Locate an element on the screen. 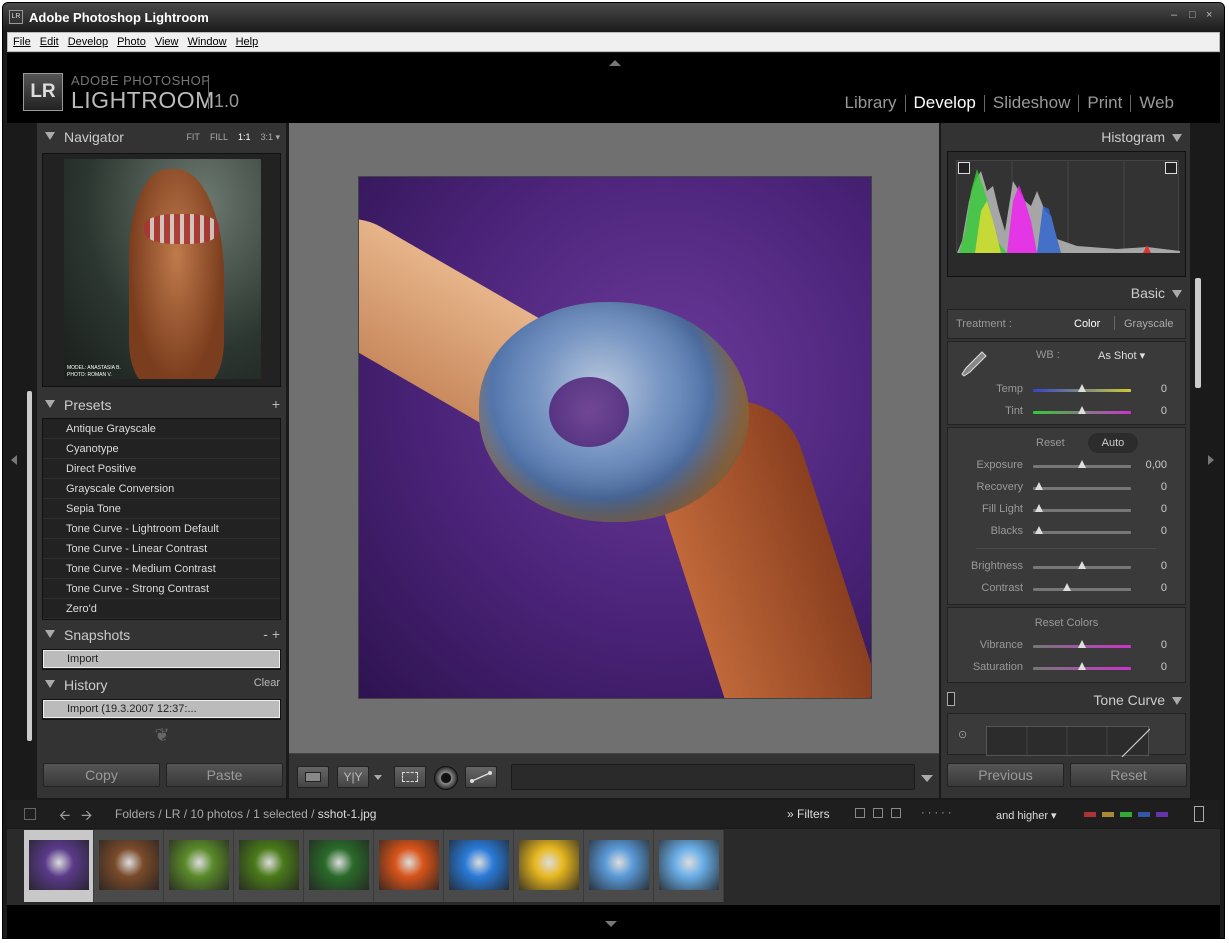 This screenshot has height=943, width=1229. tone-curve-tool-icon is located at coordinates (481, 777).